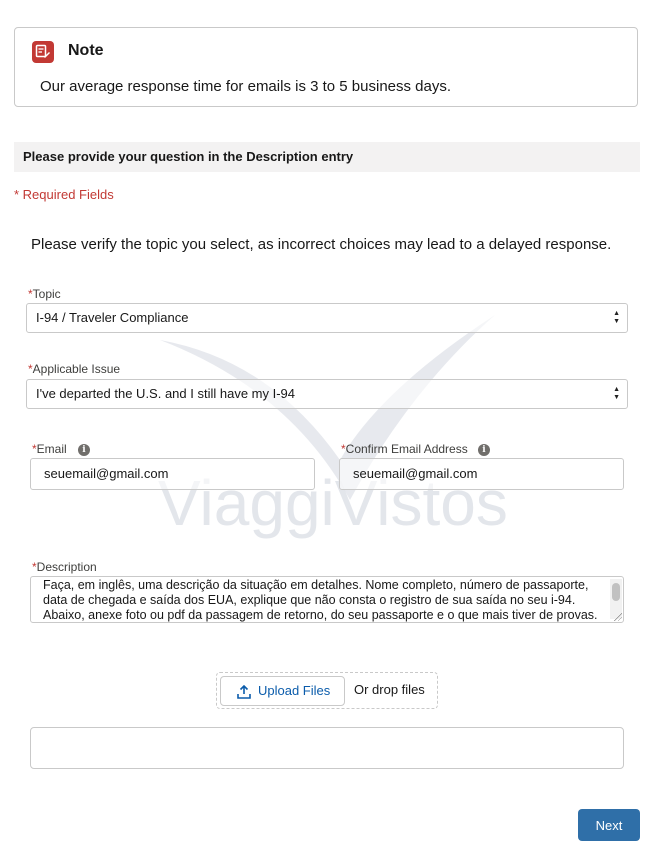  I want to click on note-icon, so click(43, 52).